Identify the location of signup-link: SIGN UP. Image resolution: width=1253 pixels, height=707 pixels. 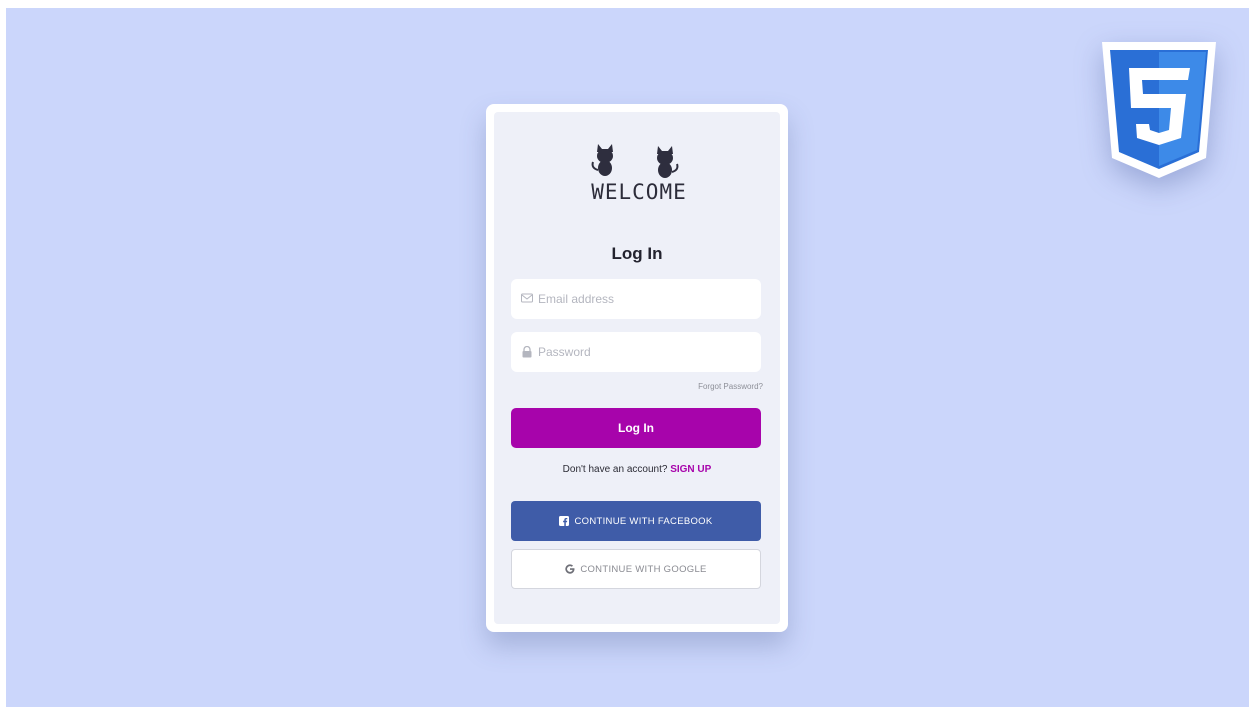
(690, 469).